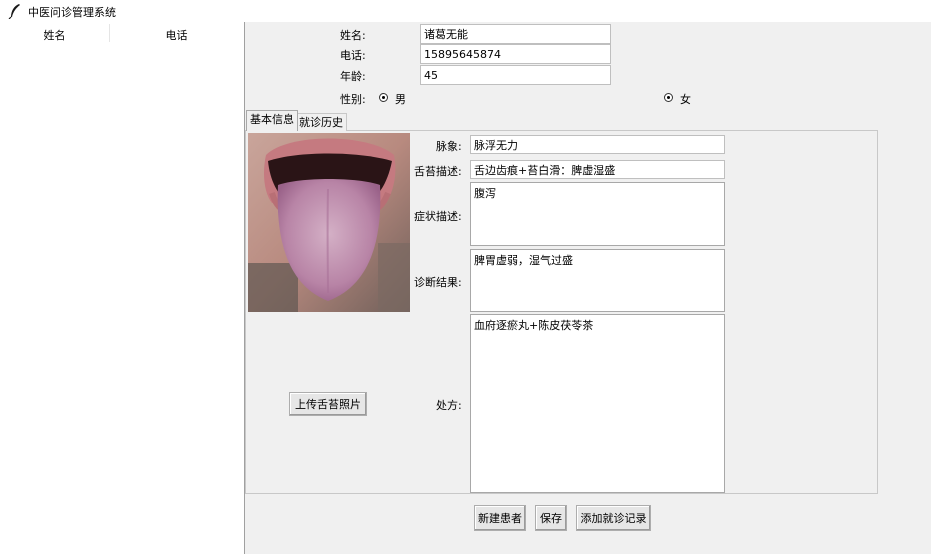  Describe the element at coordinates (597, 280) in the screenshot. I see `diagnosis-textarea: 脾胃虚弱，湿气过盛` at that location.